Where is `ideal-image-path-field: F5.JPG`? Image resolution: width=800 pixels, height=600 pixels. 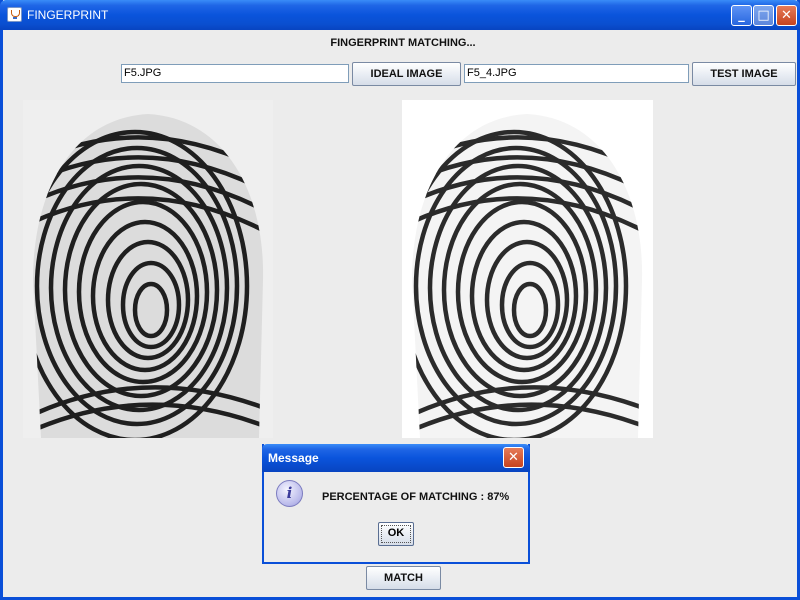
ideal-image-path-field: F5.JPG is located at coordinates (235, 73).